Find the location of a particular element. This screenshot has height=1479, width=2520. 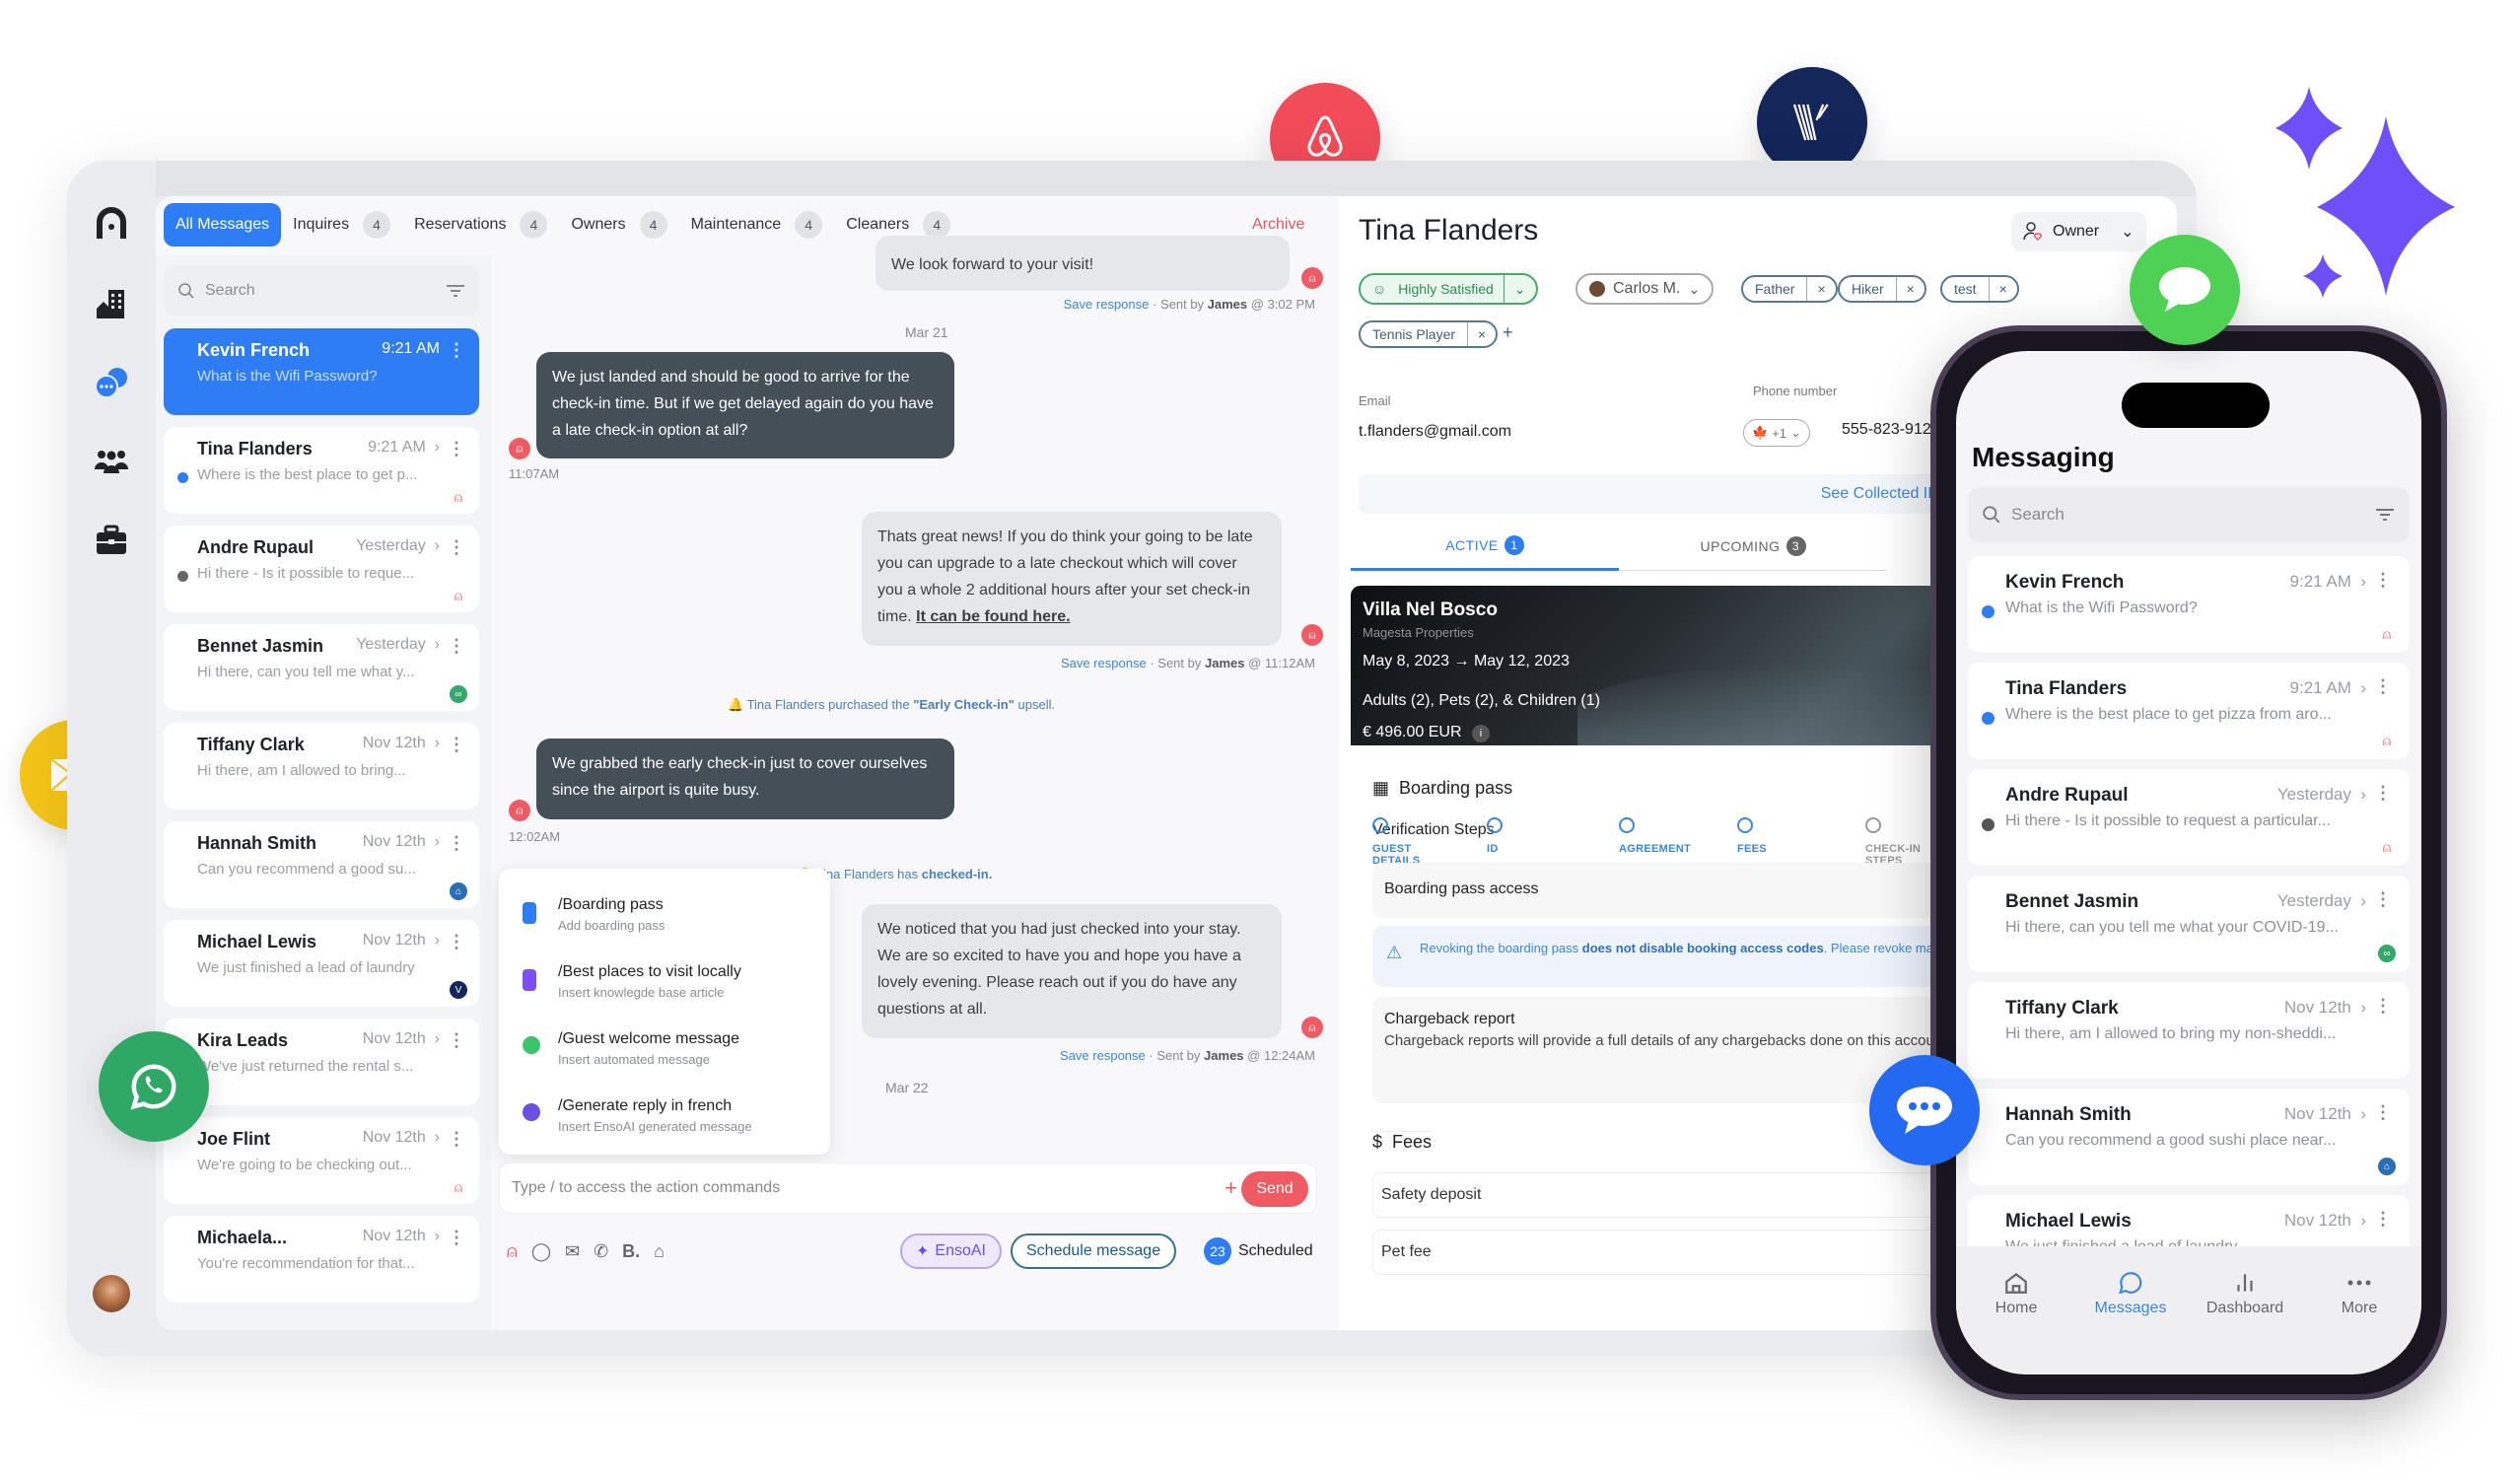

schedule-message-button: Schedule message is located at coordinates (1094, 1251).